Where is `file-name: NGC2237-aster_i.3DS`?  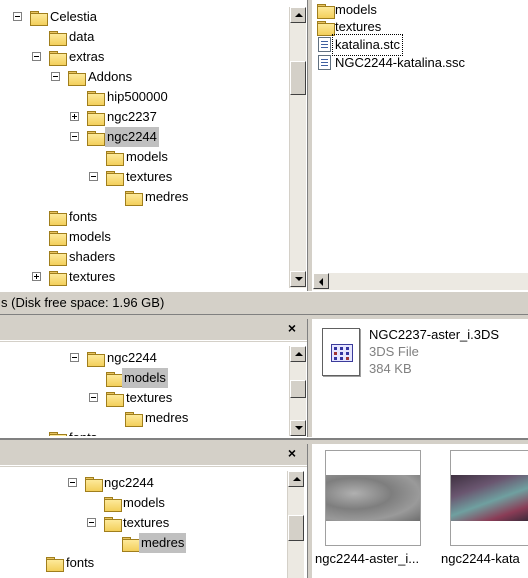
file-name: NGC2237-aster_i.3DS is located at coordinates (434, 334).